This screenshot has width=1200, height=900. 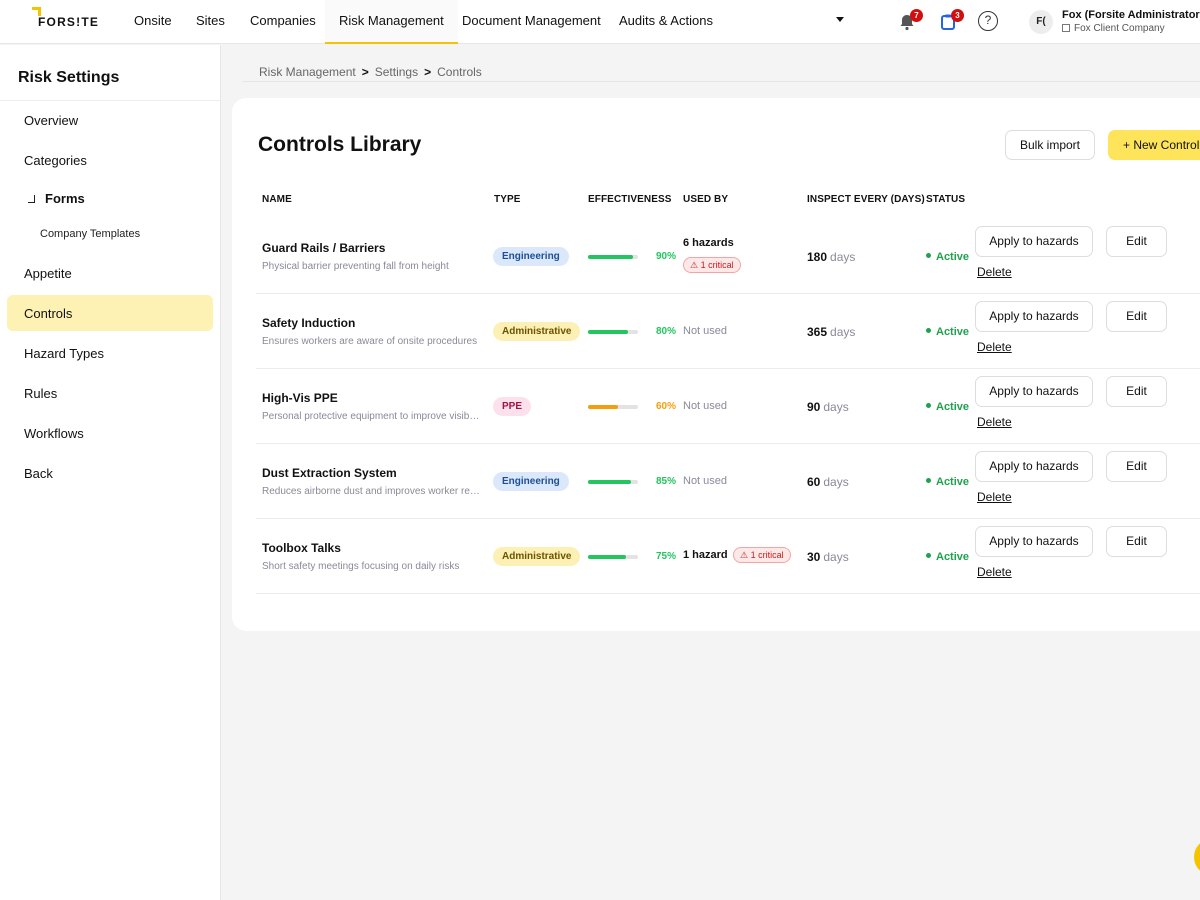 I want to click on tasks-count-badge: 3, so click(x=957, y=15).